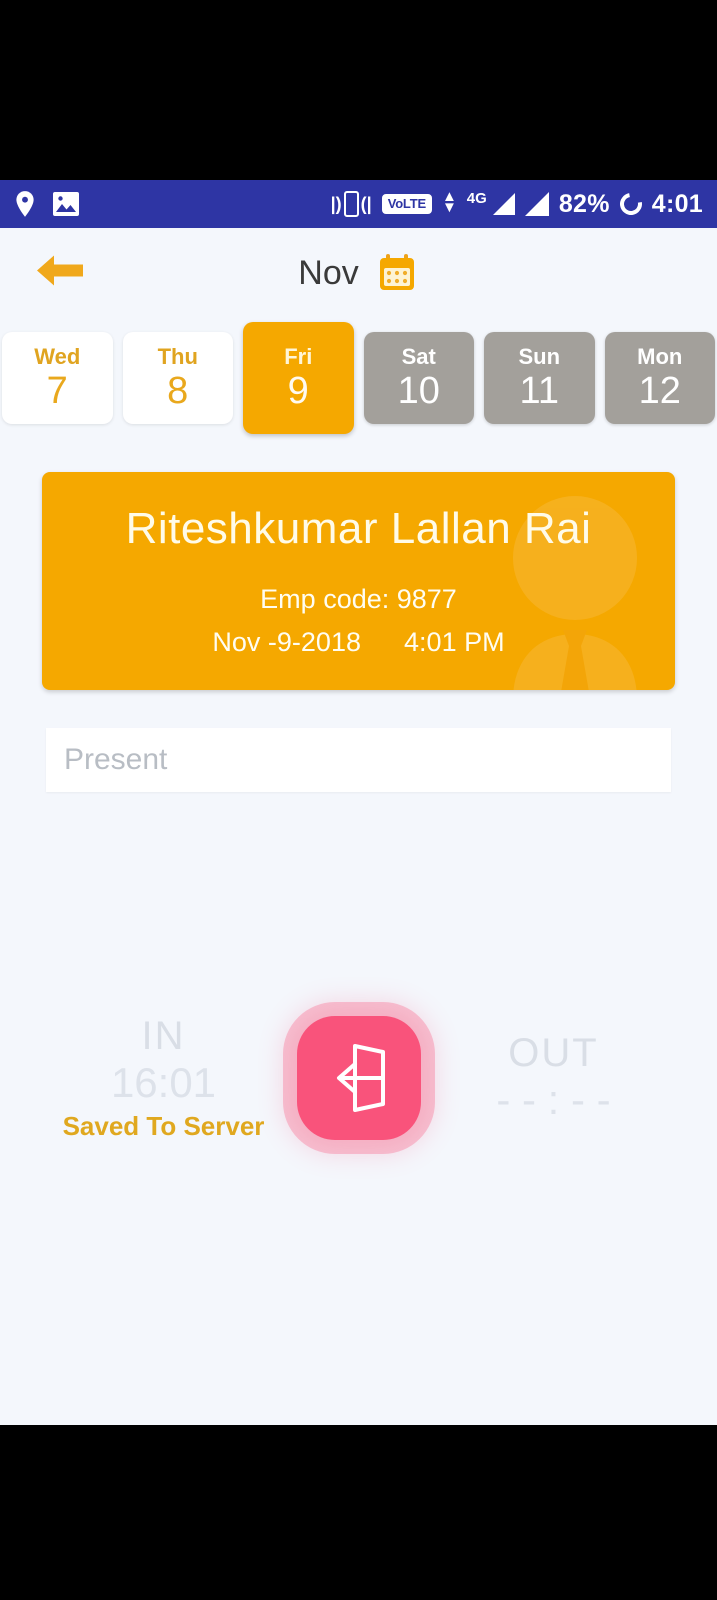 The height and width of the screenshot is (1600, 717). Describe the element at coordinates (163, 1125) in the screenshot. I see `punch-in-status: Saved To Server` at that location.